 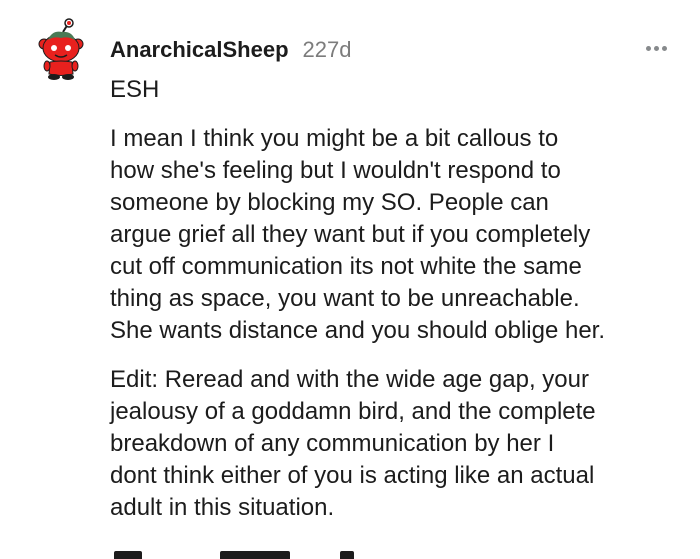 I want to click on snoo-avatar-icon, so click(x=61, y=49).